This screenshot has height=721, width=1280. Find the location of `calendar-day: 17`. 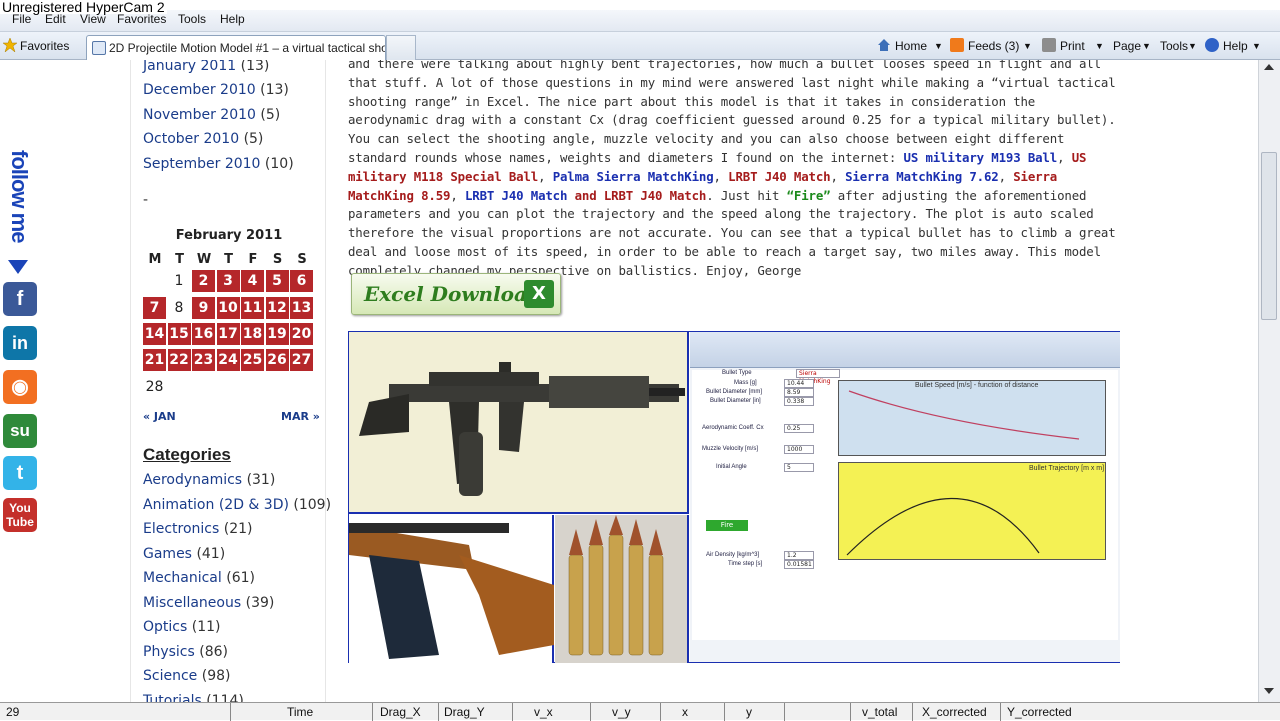

calendar-day: 17 is located at coordinates (228, 334).